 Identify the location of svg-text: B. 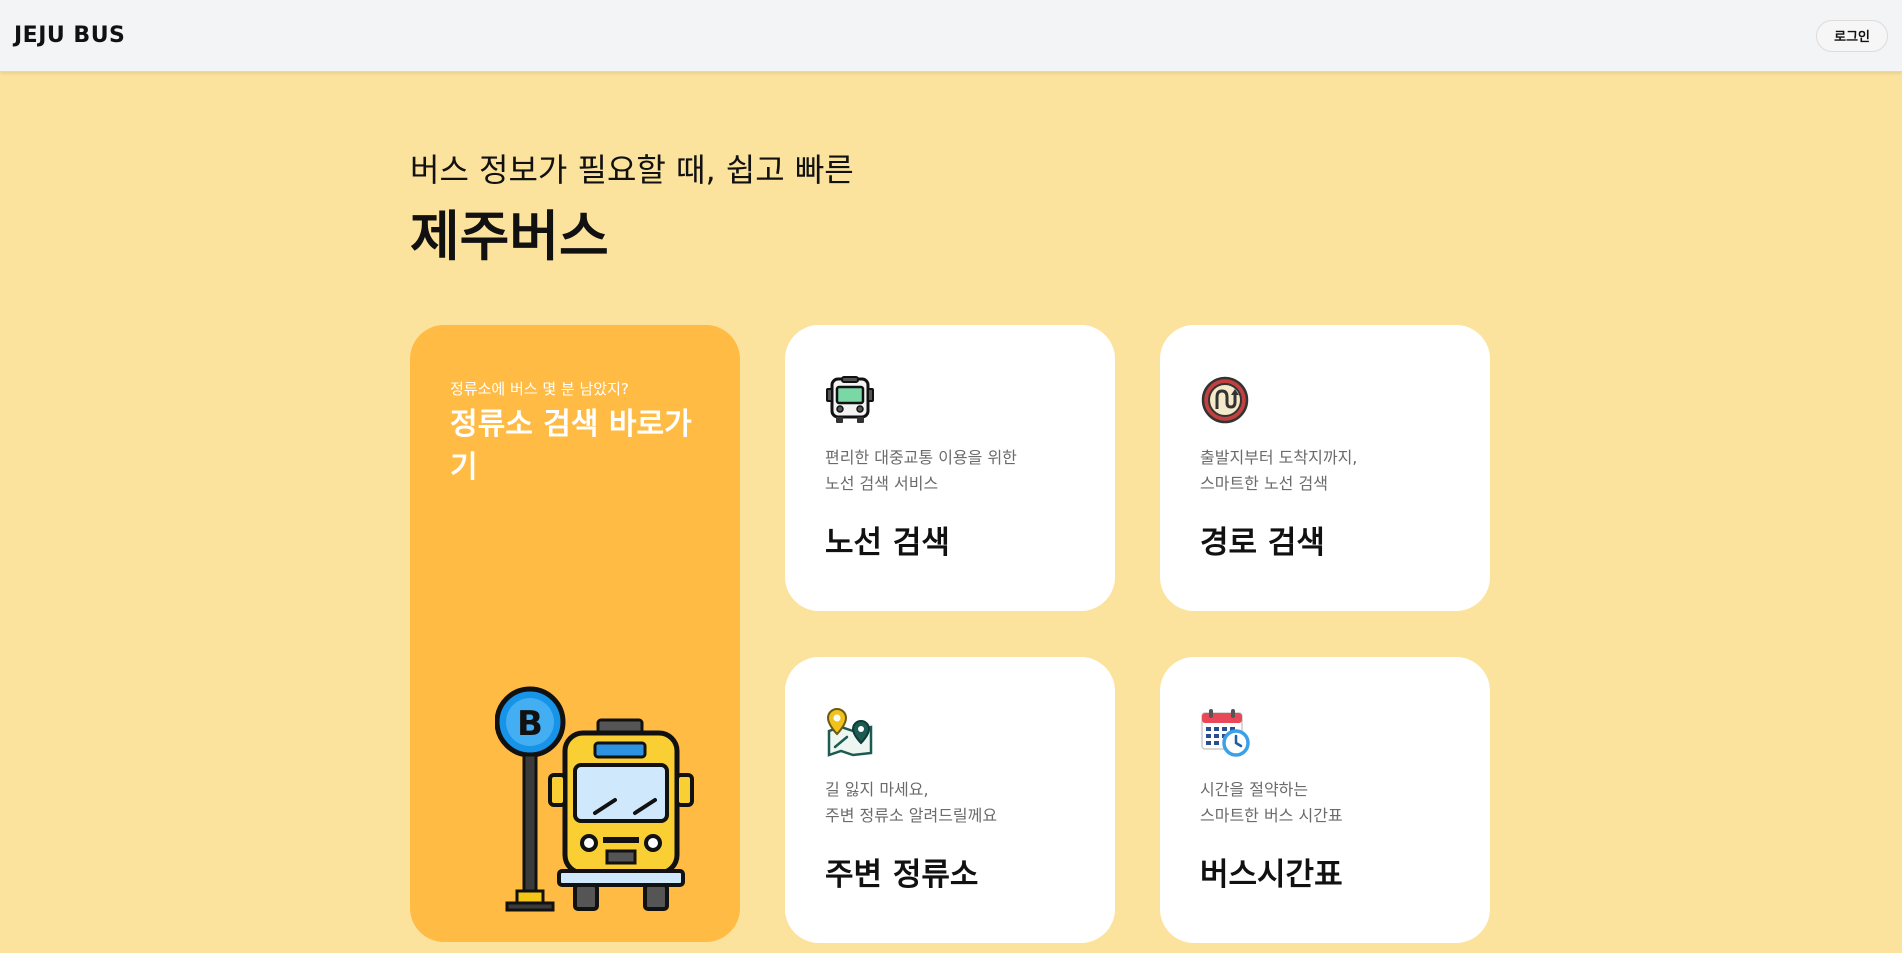
(530, 724).